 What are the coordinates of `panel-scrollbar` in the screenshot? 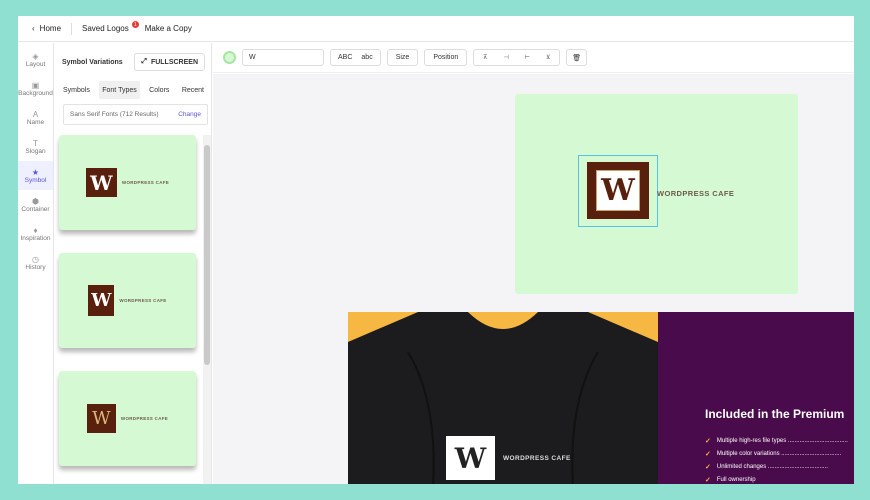 It's located at (207, 309).